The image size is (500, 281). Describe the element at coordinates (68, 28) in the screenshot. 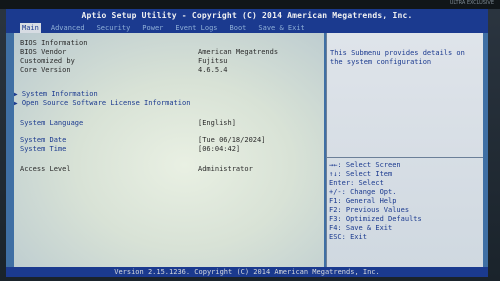

I see `tab-advanced: Advanced` at that location.